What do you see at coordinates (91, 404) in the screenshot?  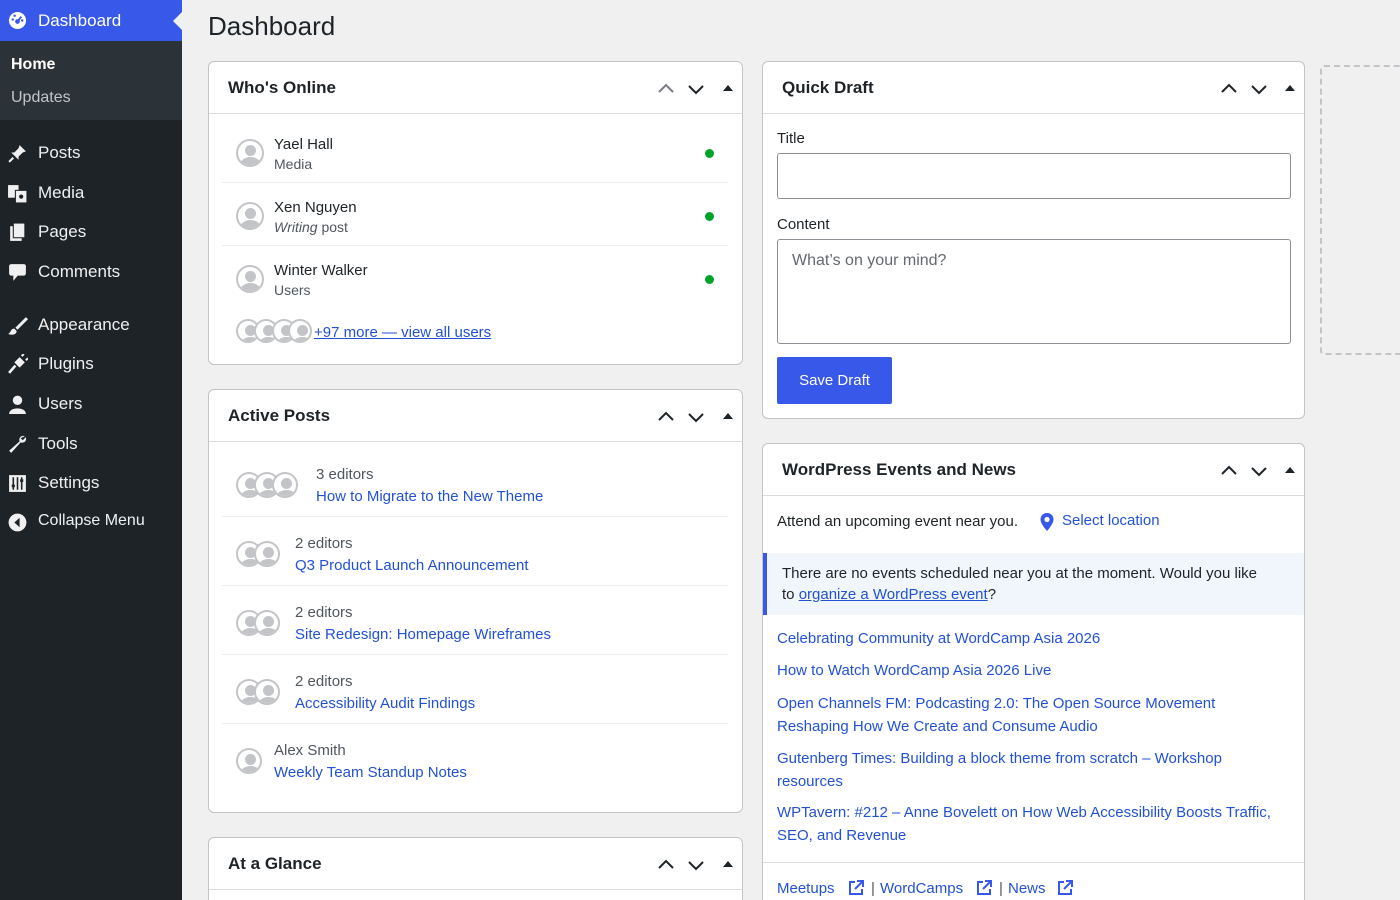 I see `sidebar-item-users: Users` at bounding box center [91, 404].